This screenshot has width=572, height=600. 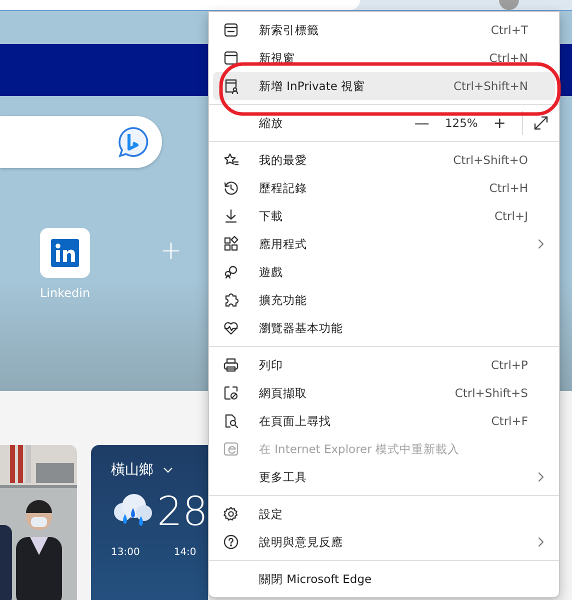 I want to click on menu-label: 應用程式, so click(x=283, y=244).